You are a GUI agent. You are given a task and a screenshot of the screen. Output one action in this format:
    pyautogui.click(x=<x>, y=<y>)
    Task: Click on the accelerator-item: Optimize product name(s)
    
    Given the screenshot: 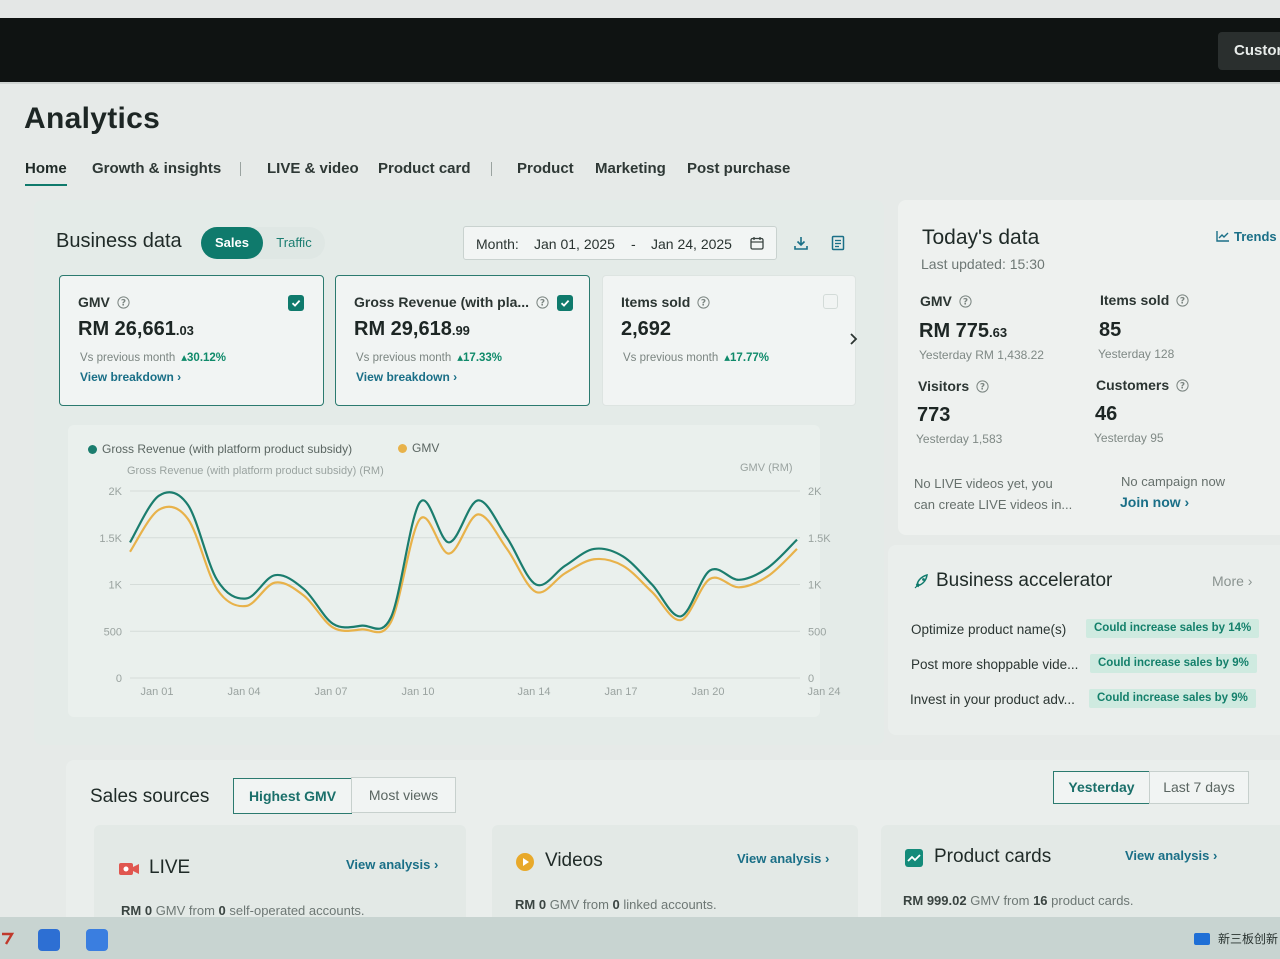 What is the action you would take?
    pyautogui.click(x=988, y=629)
    